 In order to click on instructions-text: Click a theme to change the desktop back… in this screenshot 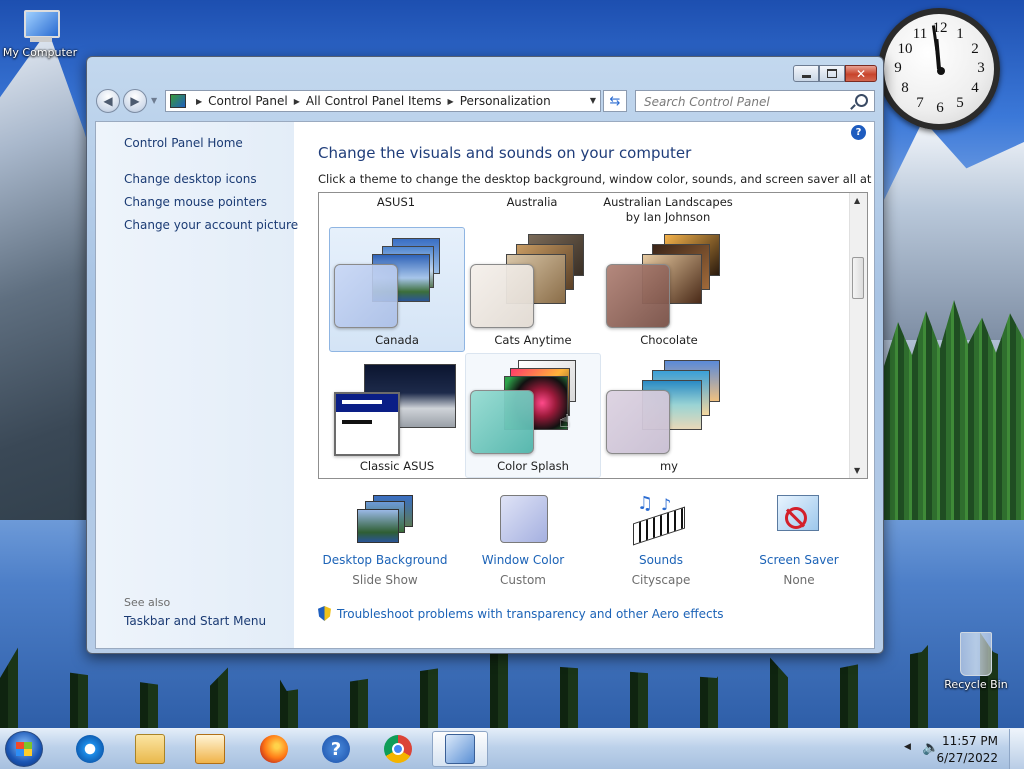, I will do `click(596, 179)`.